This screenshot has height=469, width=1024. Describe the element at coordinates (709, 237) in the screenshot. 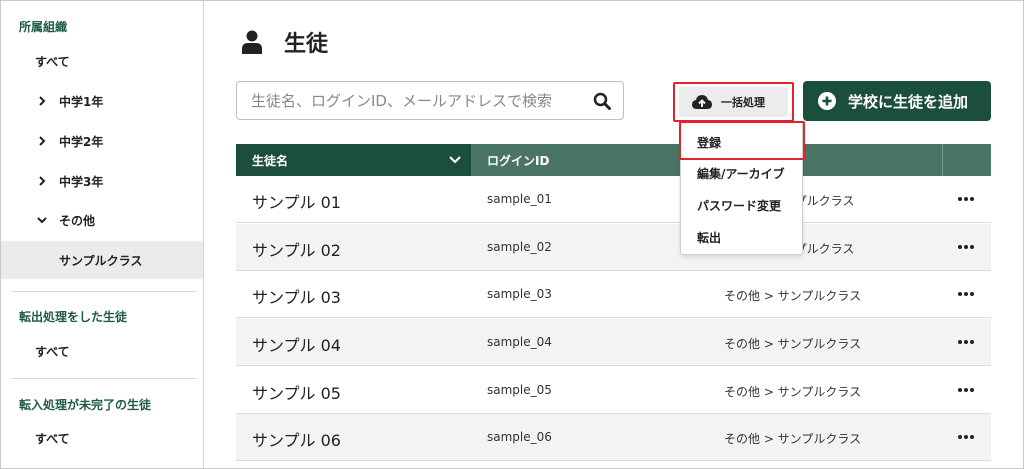

I see `menu-item-transfer-out: 転出` at that location.